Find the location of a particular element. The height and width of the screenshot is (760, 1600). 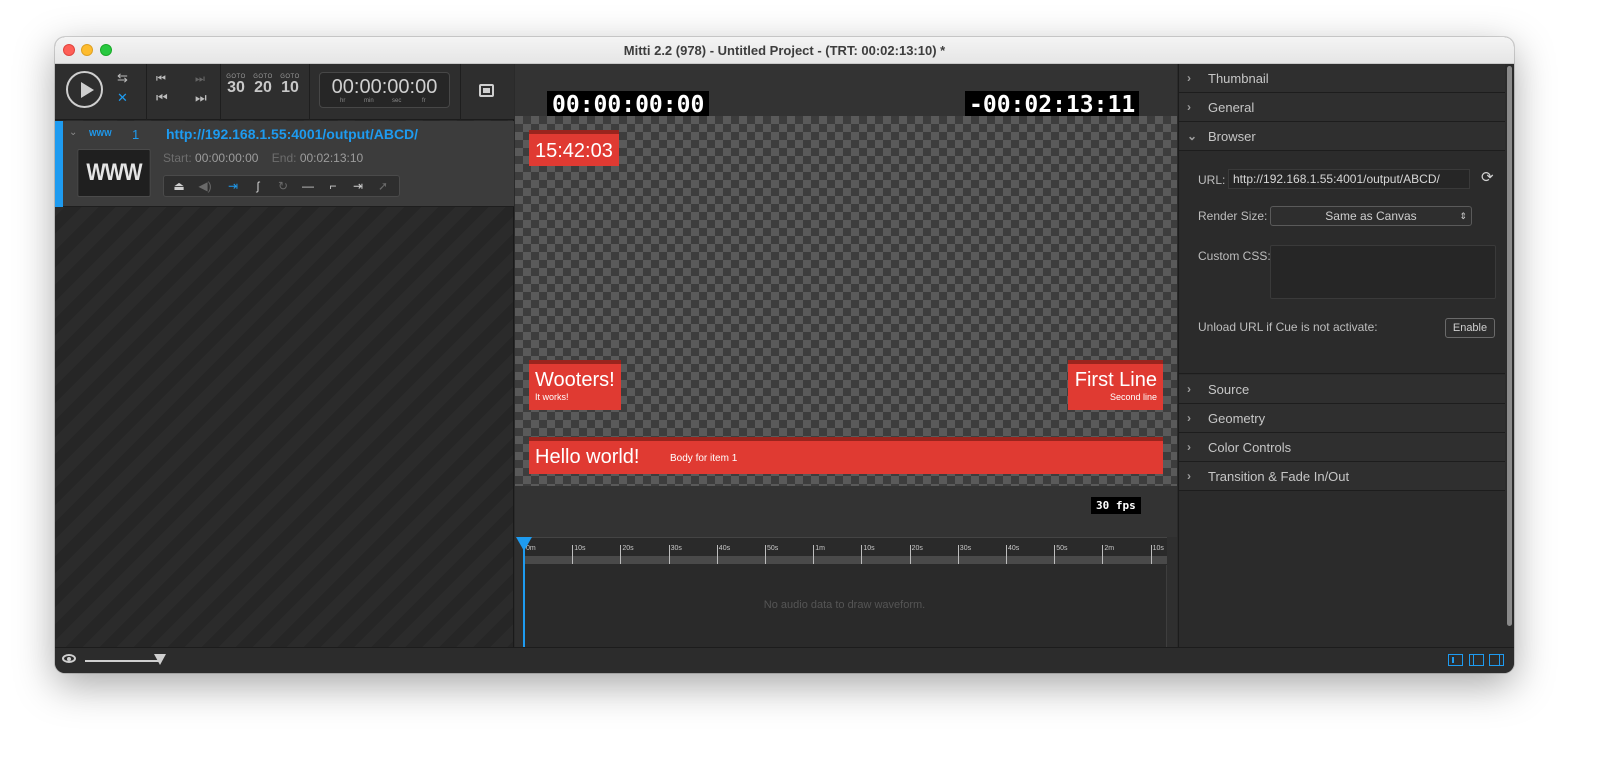

render-size-select: Same as Canvas ⇕ is located at coordinates (1371, 216).